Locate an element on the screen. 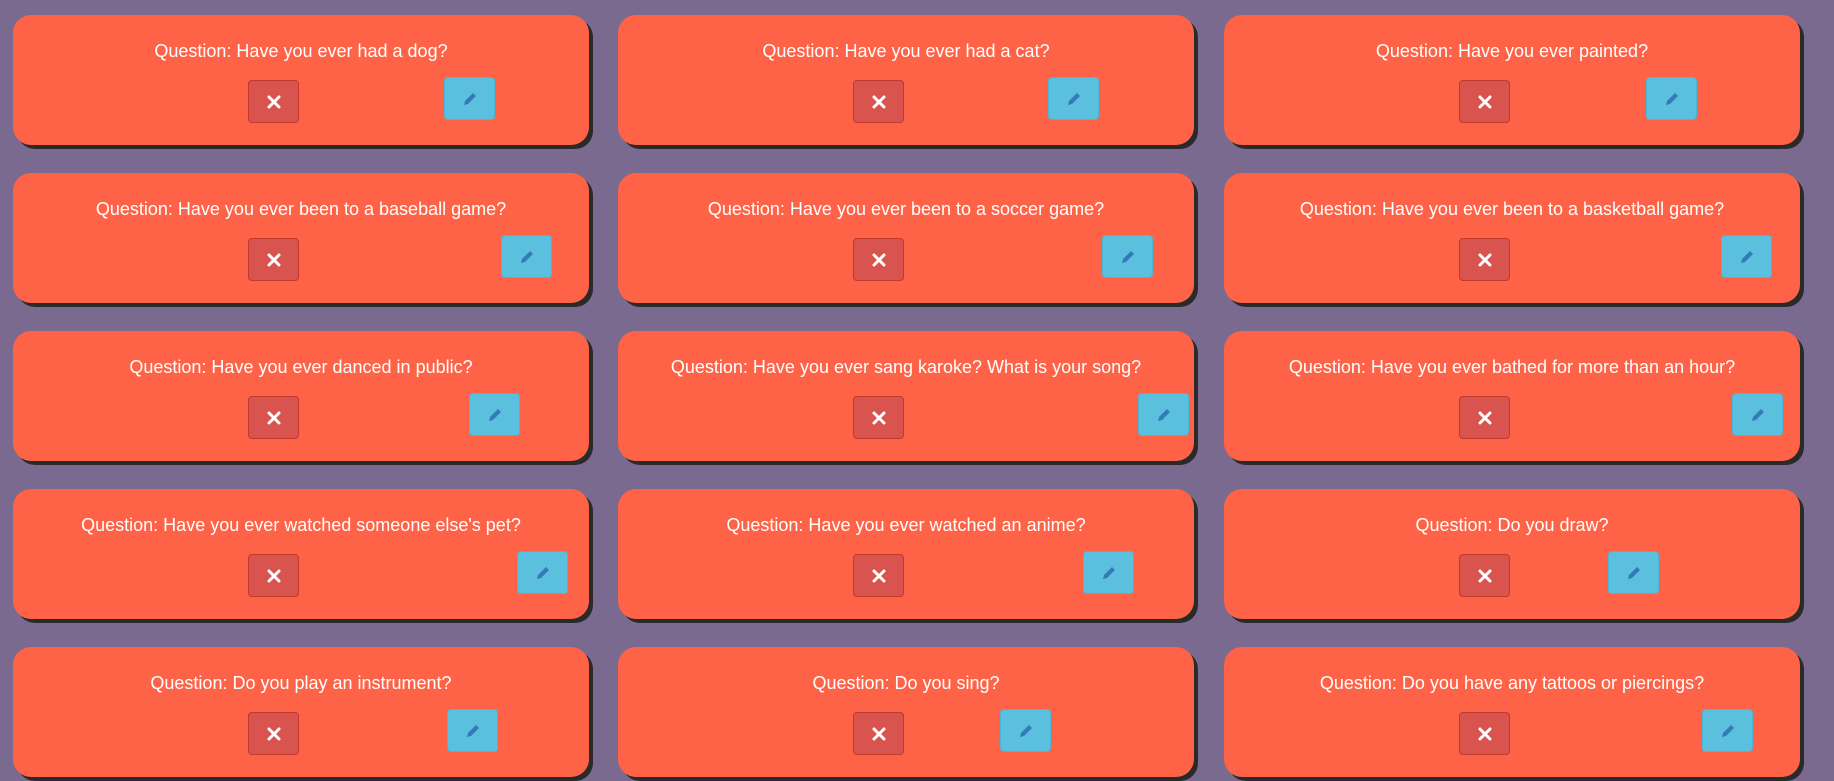  question-text: Question: Do you draw? is located at coordinates (1512, 525).